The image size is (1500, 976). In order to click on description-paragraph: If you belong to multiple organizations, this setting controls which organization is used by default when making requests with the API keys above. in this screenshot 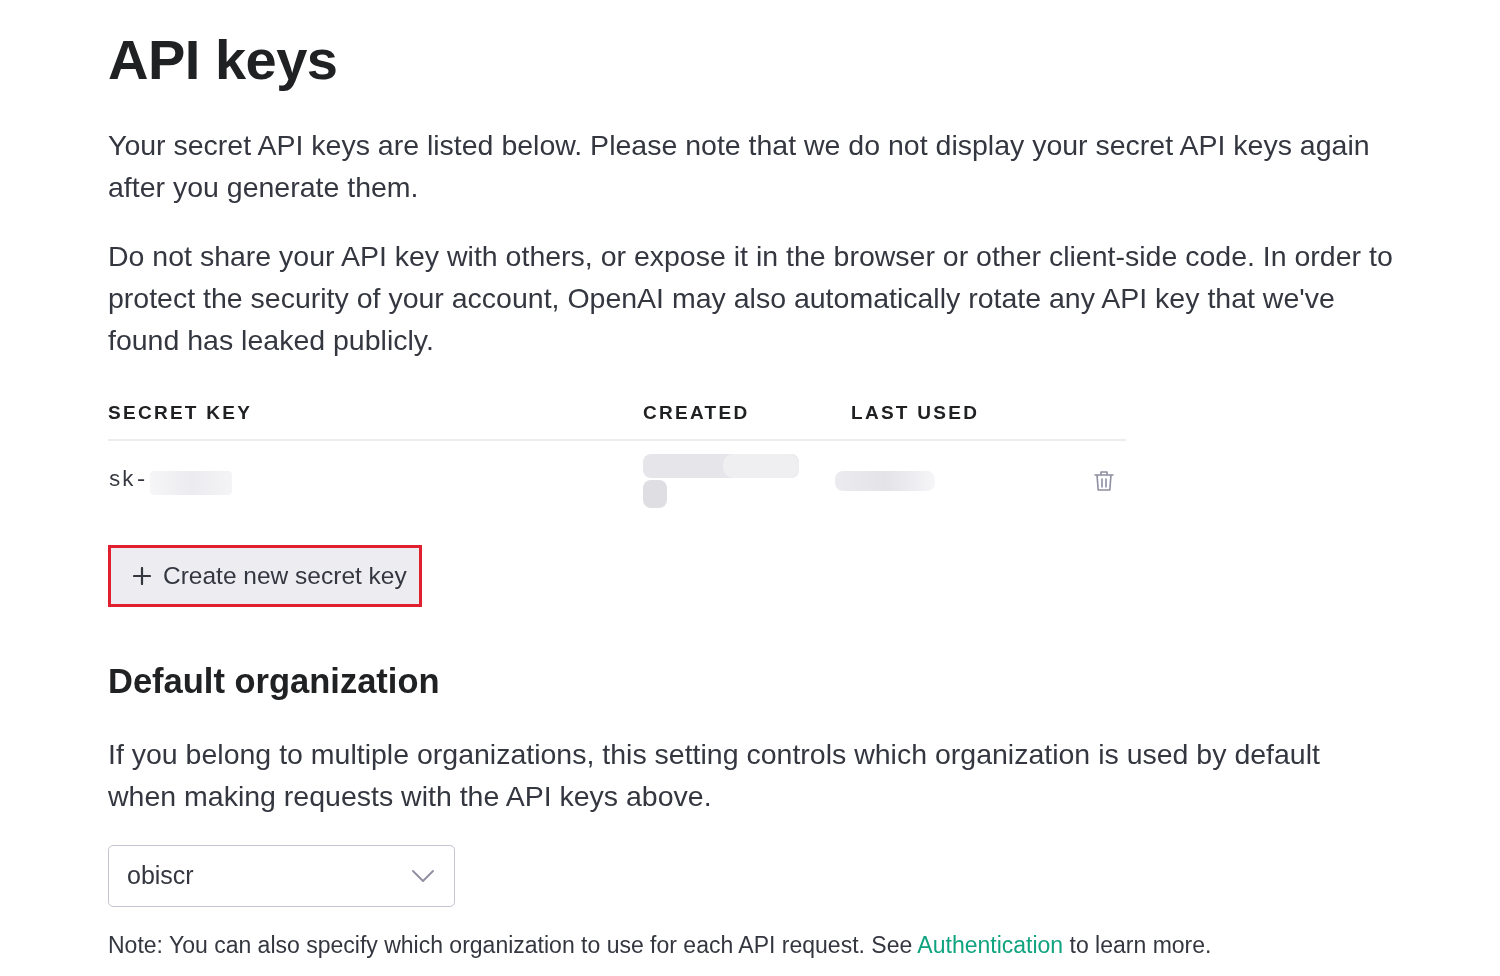, I will do `click(714, 775)`.